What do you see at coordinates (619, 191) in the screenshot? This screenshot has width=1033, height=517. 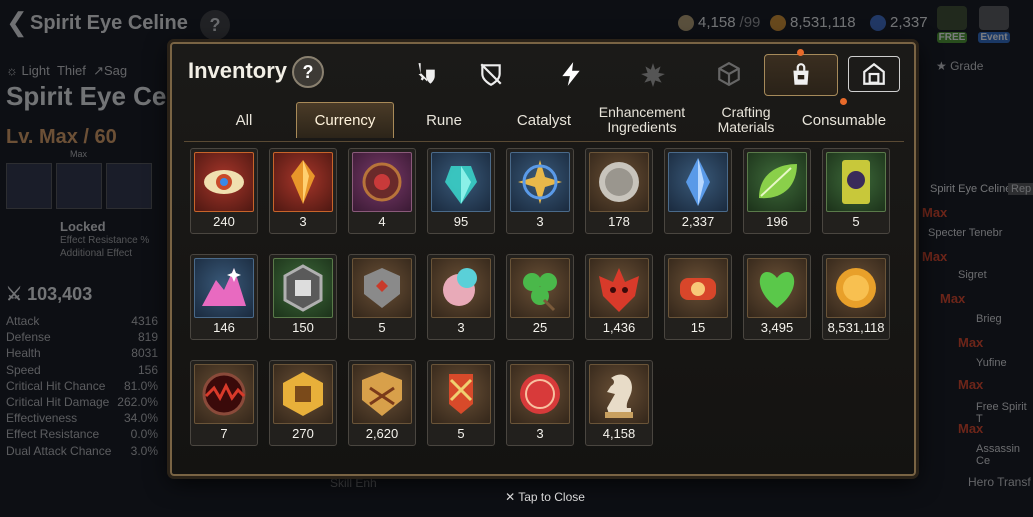 I see `inventory-item: 178` at bounding box center [619, 191].